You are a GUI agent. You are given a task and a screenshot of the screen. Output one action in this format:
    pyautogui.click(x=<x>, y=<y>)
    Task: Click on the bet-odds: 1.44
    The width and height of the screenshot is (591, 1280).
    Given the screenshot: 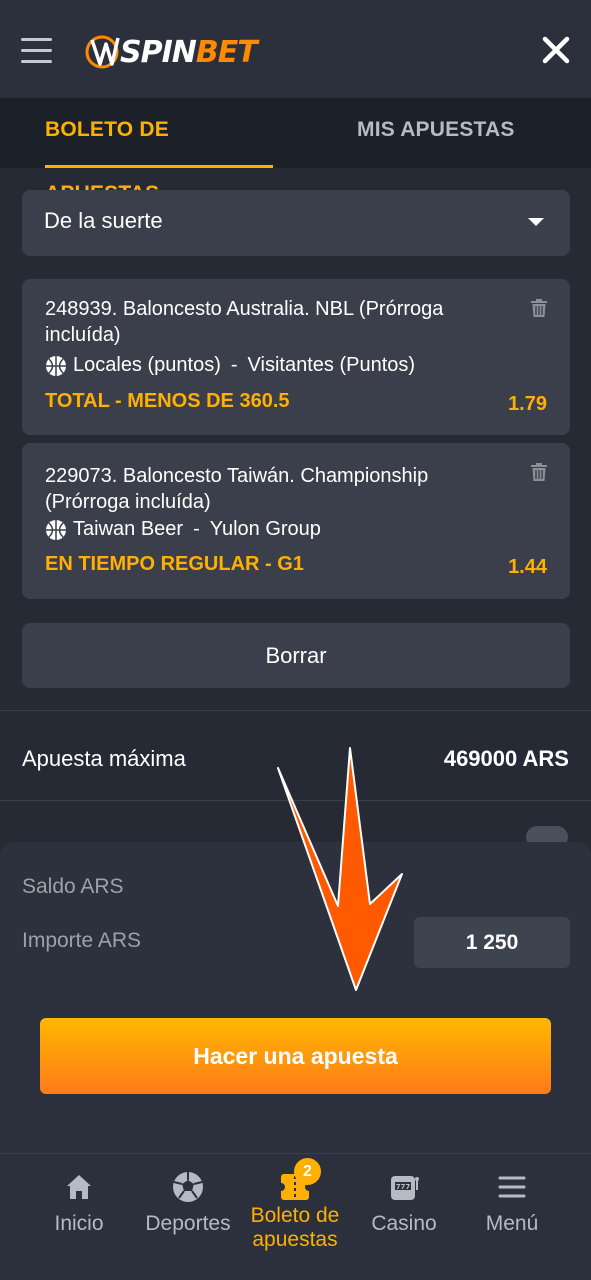 What is the action you would take?
    pyautogui.click(x=527, y=567)
    